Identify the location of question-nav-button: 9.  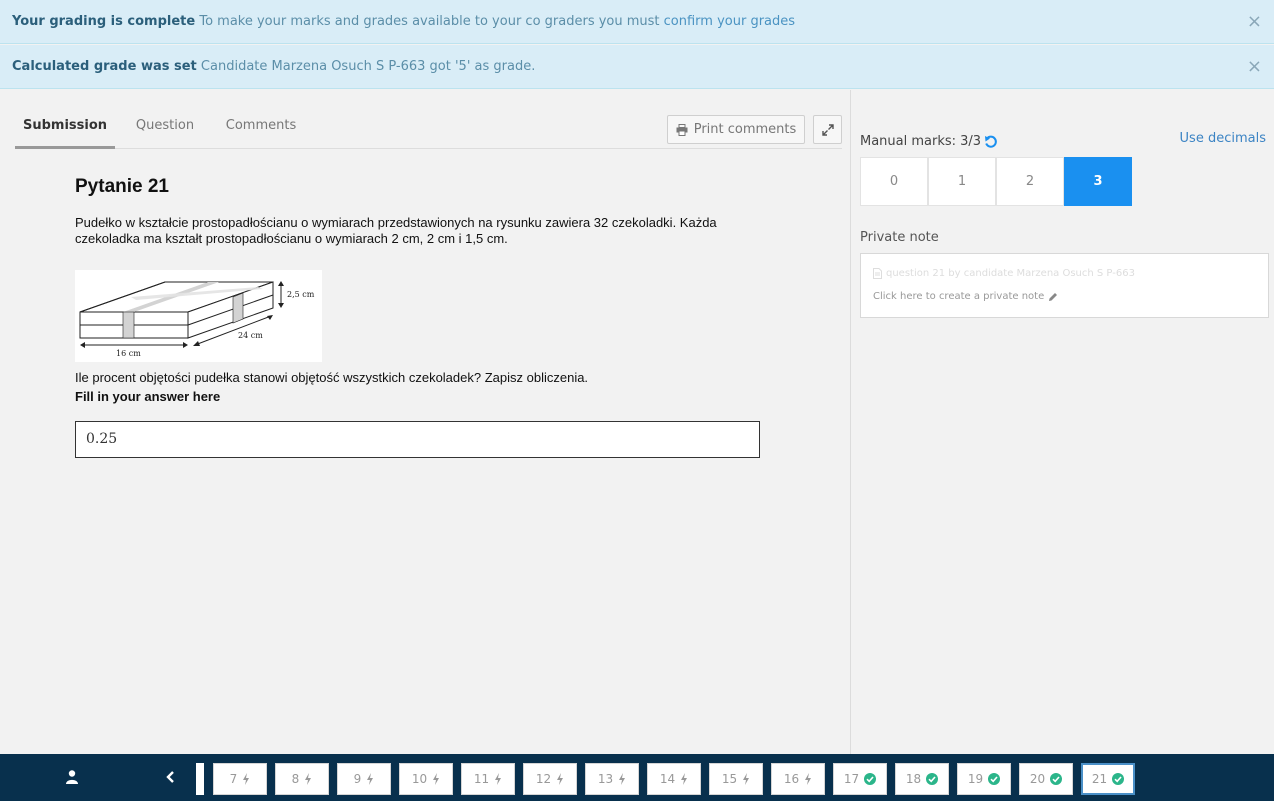
(364, 779).